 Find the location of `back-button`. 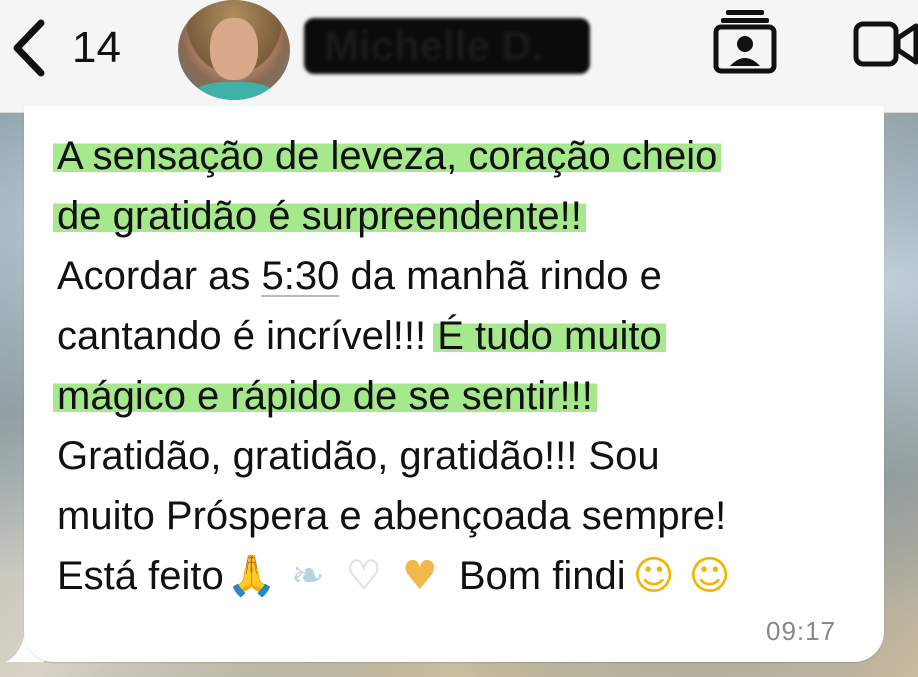

back-button is located at coordinates (29, 48).